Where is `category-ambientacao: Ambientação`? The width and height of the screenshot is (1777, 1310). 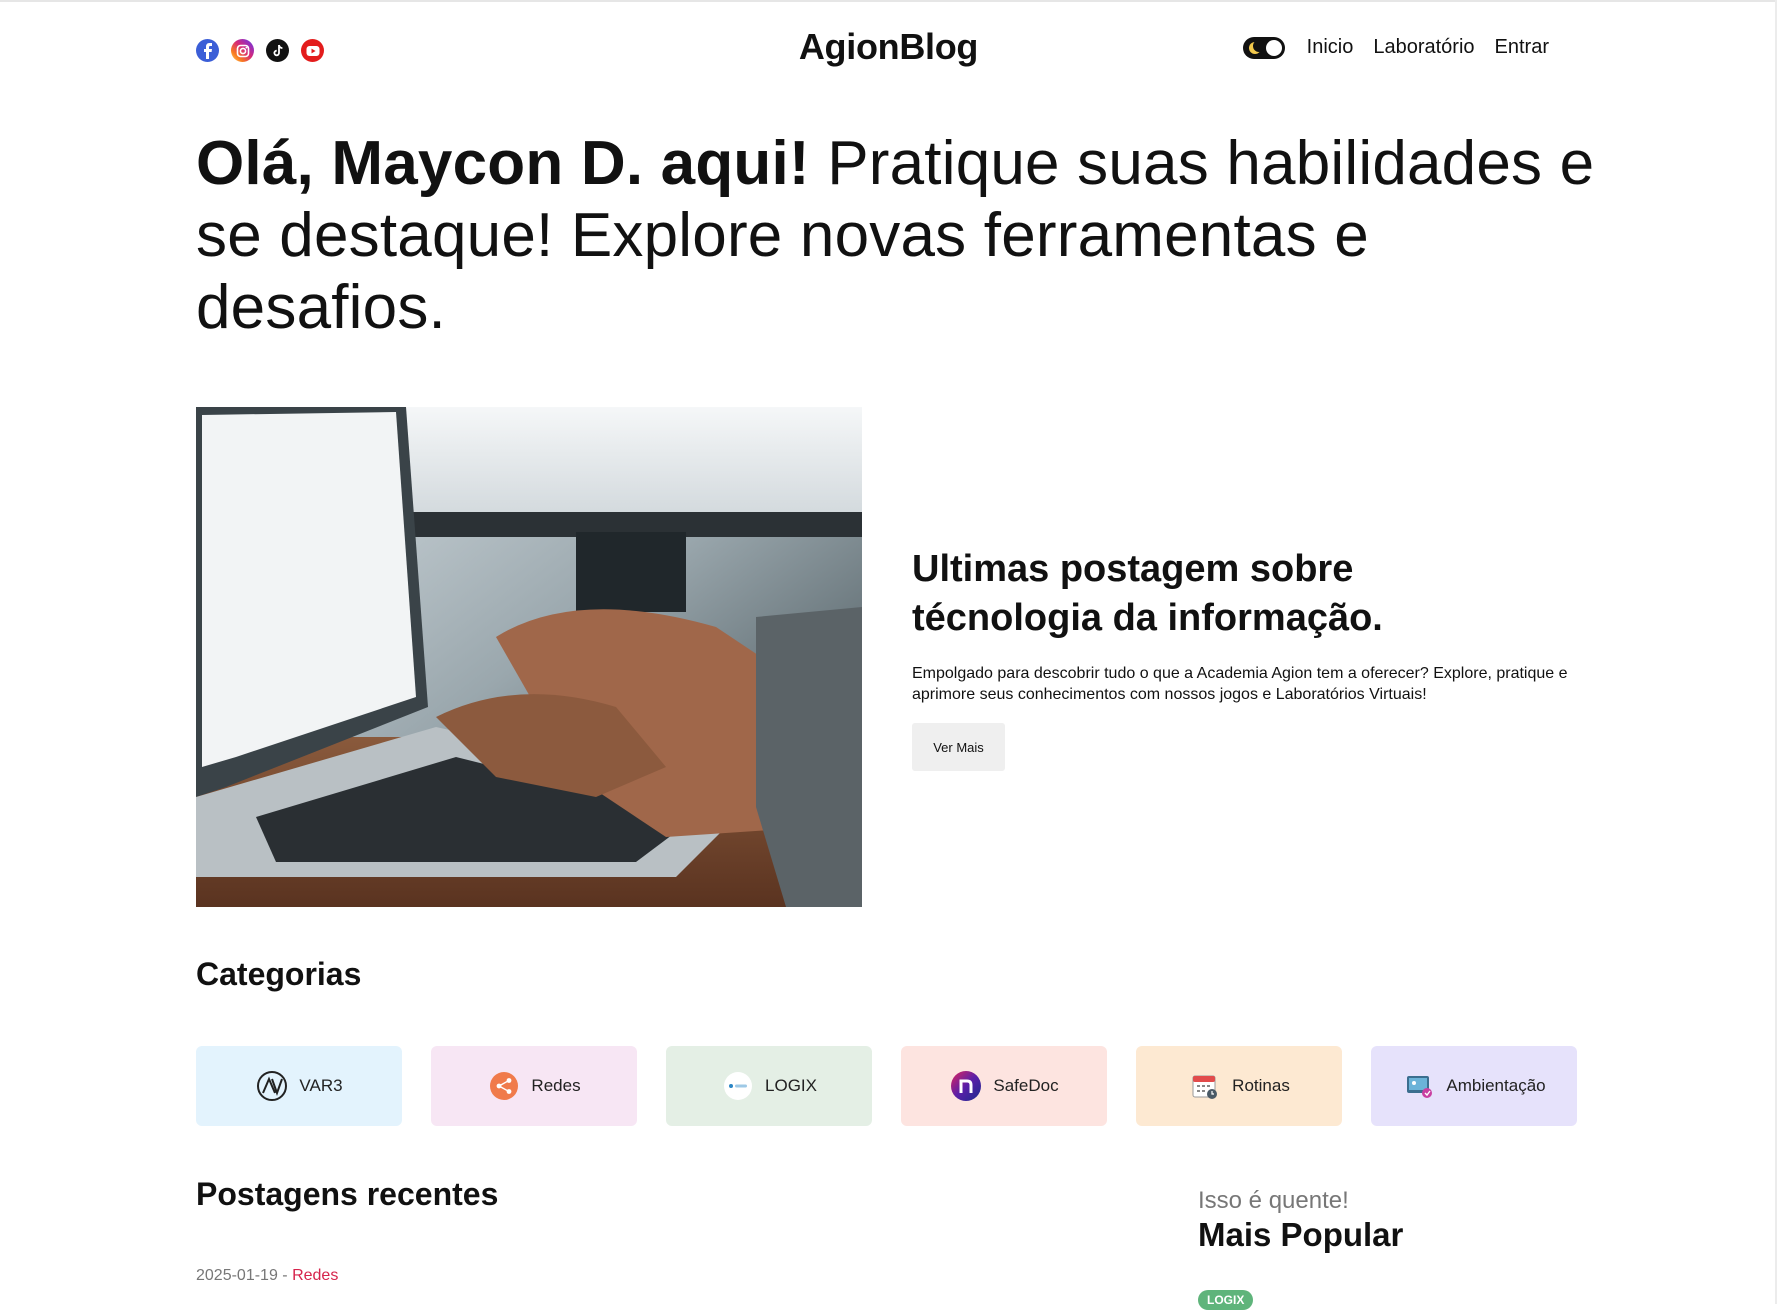
category-ambientacao: Ambientação is located at coordinates (1474, 1086).